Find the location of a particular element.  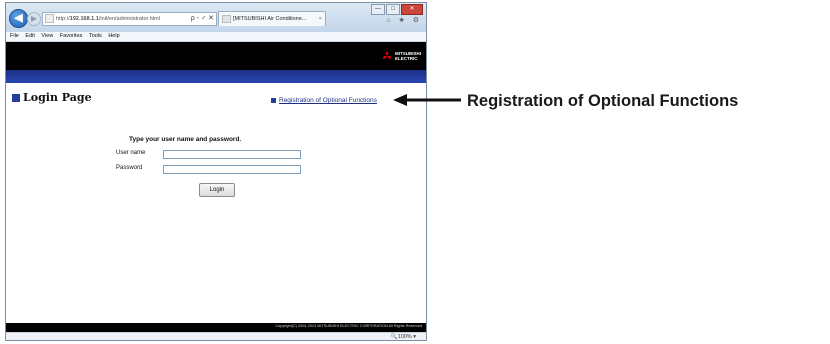

callout-label: Registration of Optional Functions is located at coordinates (603, 101).